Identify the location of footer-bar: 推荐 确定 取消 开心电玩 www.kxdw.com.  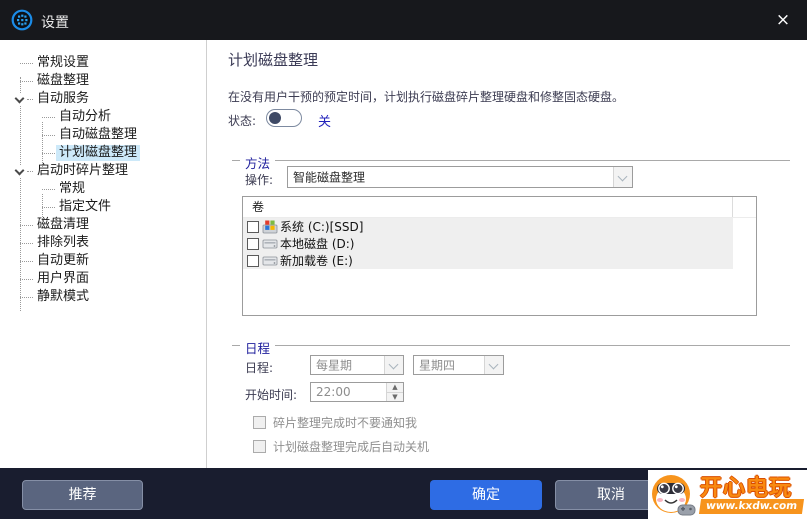
(403, 493).